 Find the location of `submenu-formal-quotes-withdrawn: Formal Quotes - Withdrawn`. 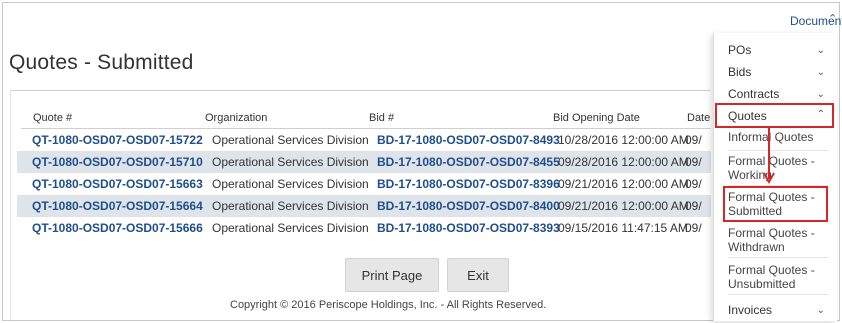

submenu-formal-quotes-withdrawn: Formal Quotes - Withdrawn is located at coordinates (778, 240).